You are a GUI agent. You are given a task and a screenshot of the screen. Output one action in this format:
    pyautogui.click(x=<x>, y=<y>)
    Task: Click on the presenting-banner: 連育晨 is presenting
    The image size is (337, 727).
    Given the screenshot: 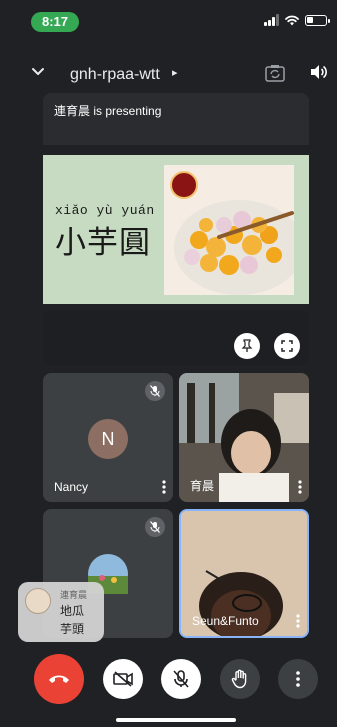 What is the action you would take?
    pyautogui.click(x=176, y=119)
    